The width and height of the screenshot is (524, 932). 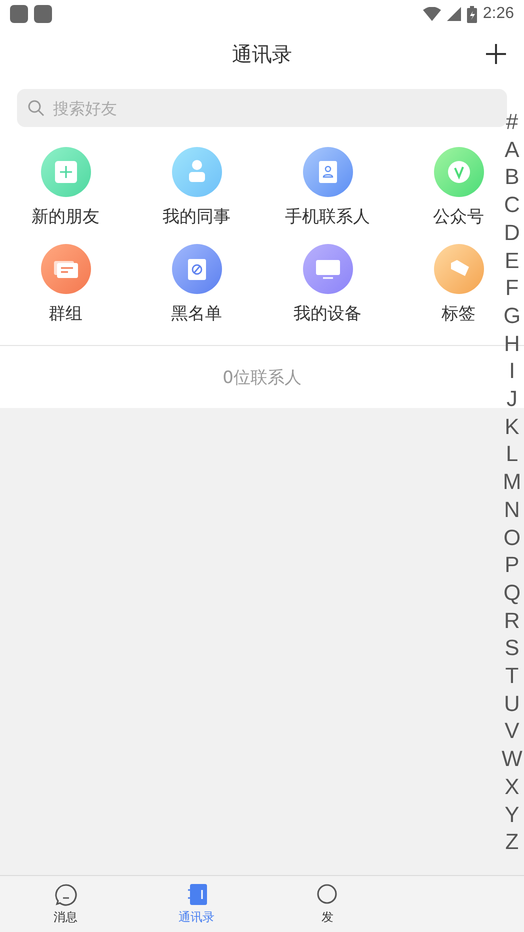 What do you see at coordinates (512, 177) in the screenshot?
I see `index-letter: B` at bounding box center [512, 177].